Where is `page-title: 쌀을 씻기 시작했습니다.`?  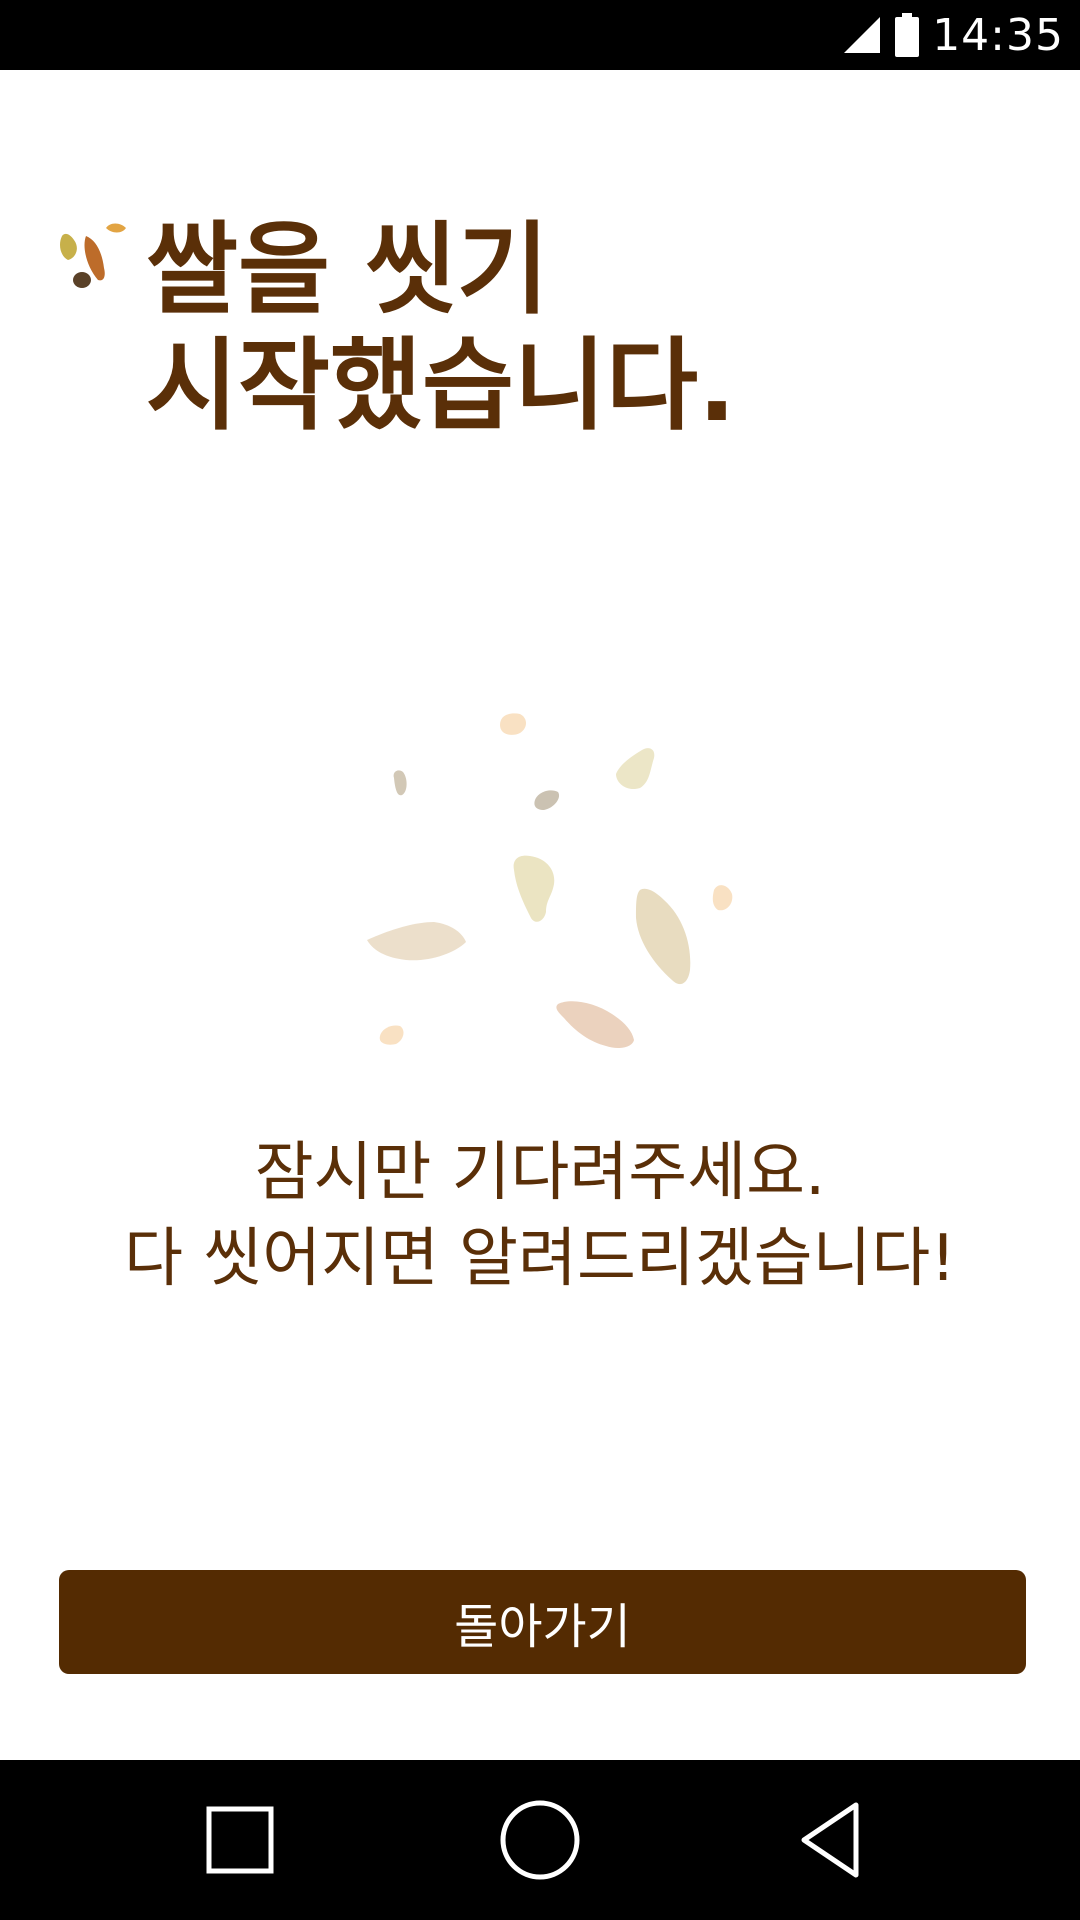
page-title: 쌀을 씻기 시작했습니다. is located at coordinates (586, 328).